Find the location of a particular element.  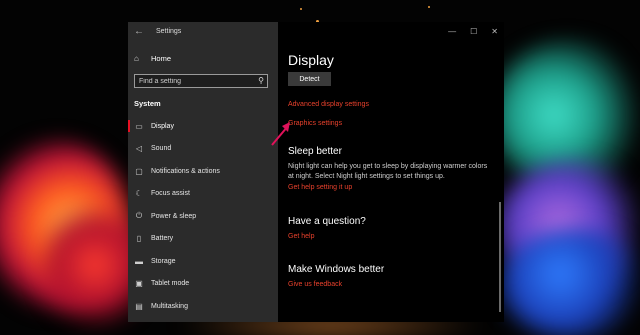

window-title: Settings is located at coordinates (169, 31).